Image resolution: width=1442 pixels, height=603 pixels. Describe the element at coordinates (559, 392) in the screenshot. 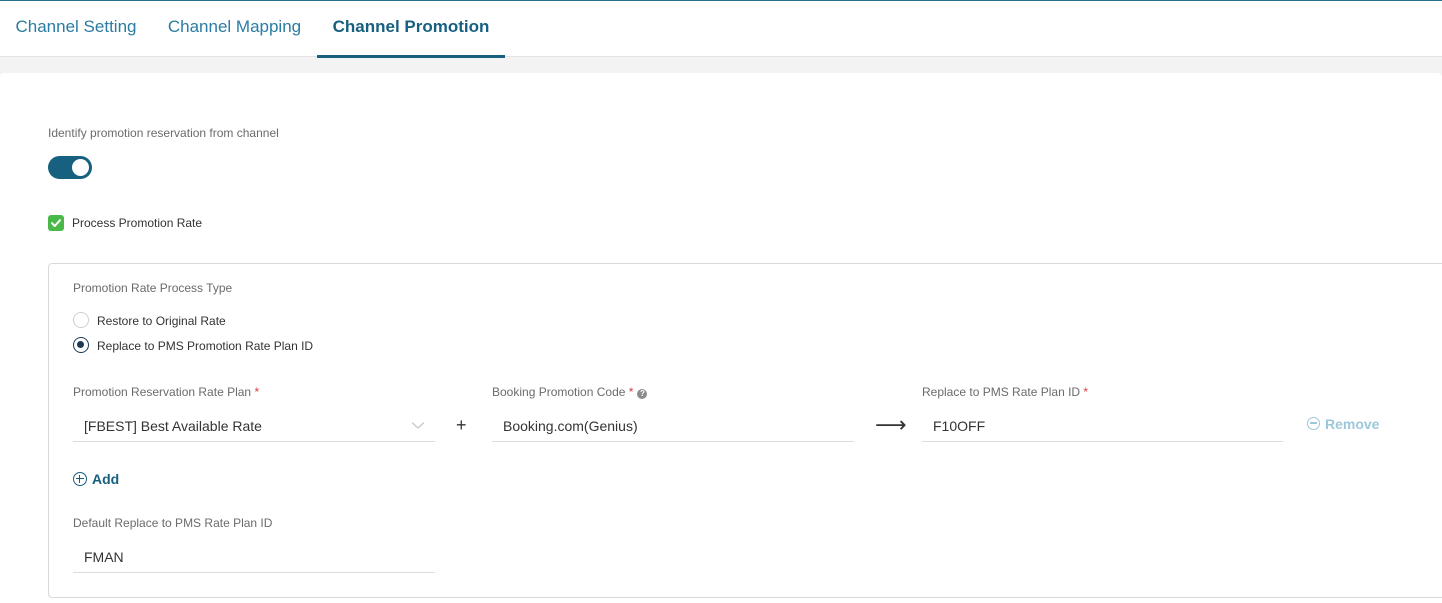

I see `promo-code-label-text: Booking Promotion Code` at that location.